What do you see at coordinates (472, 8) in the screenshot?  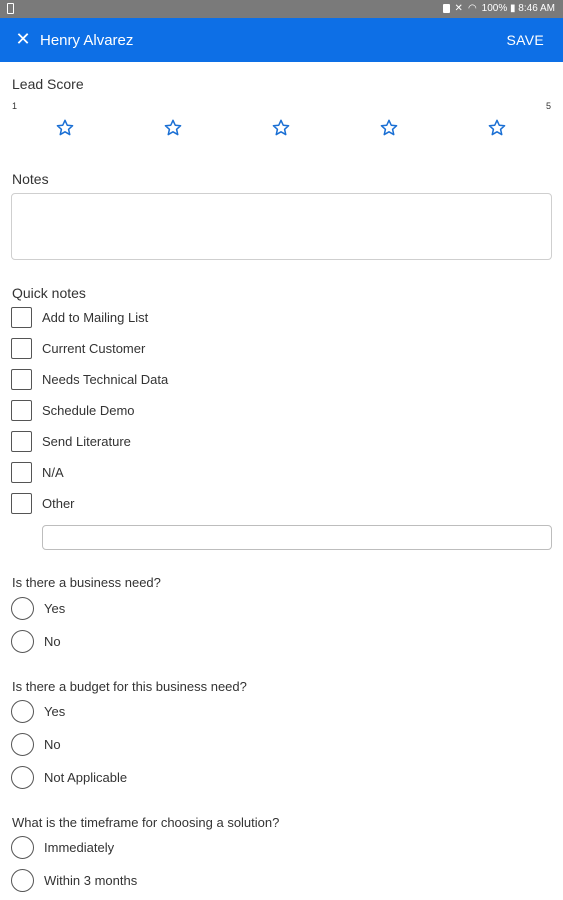 I see `wifi-icon: ◠` at bounding box center [472, 8].